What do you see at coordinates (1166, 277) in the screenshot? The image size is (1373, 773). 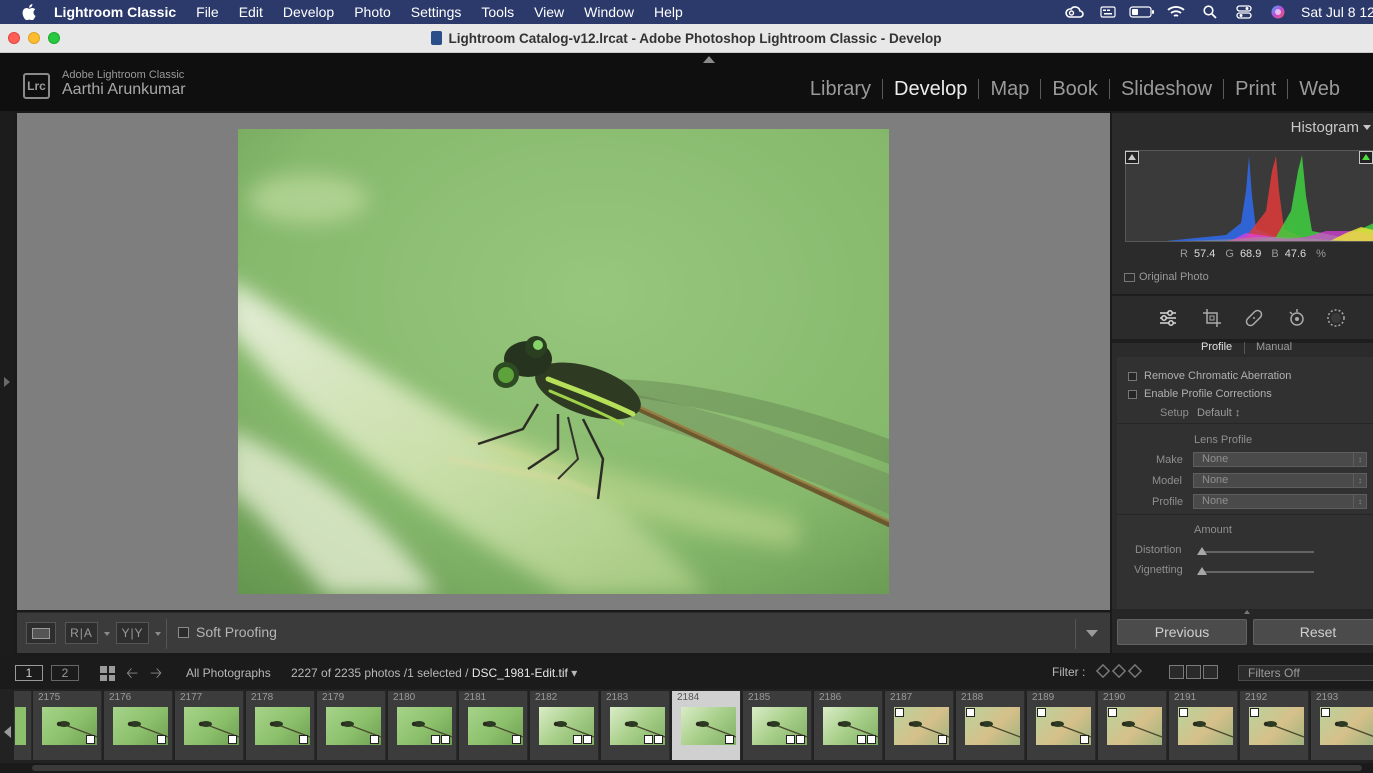 I see `original-photo-toggle: Original Photo` at bounding box center [1166, 277].